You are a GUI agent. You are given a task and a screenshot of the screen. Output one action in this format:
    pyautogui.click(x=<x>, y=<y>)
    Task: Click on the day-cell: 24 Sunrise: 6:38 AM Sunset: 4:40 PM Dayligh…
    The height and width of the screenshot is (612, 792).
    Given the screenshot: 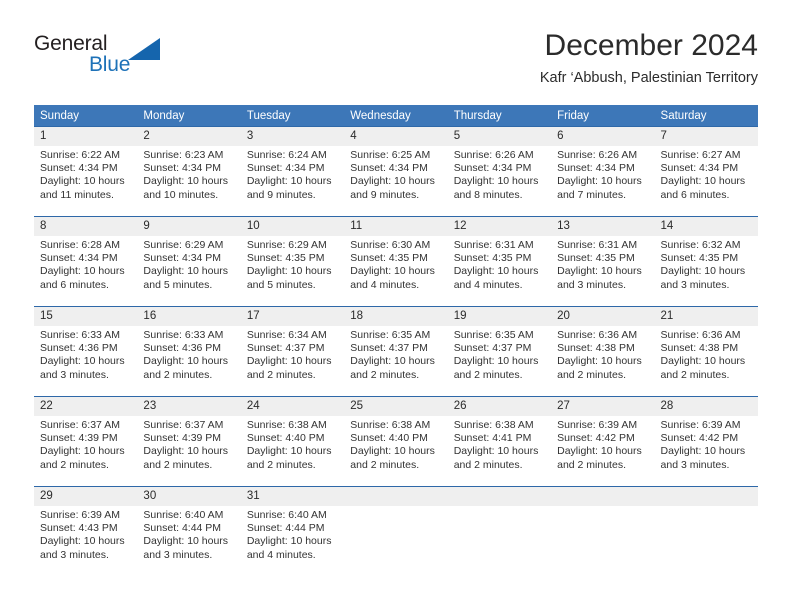 What is the action you would take?
    pyautogui.click(x=292, y=435)
    